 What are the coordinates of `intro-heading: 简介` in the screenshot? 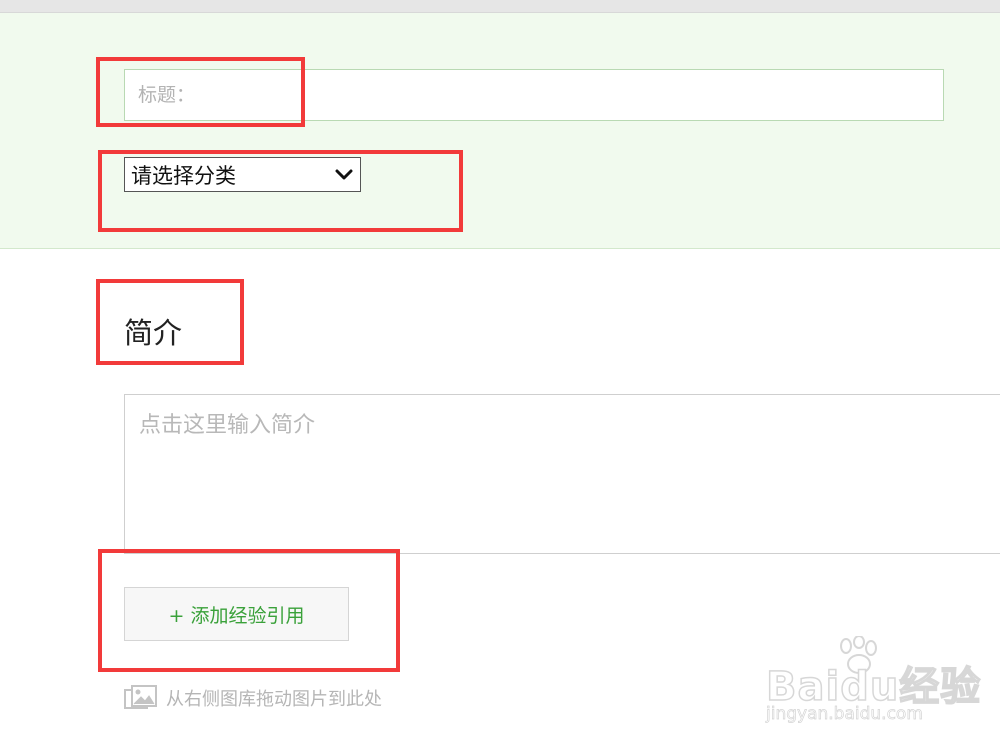 It's located at (153, 333).